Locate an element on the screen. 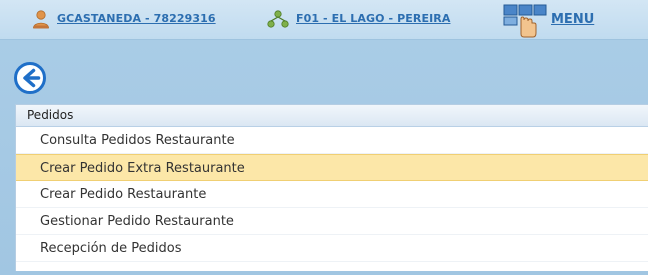 This screenshot has height=275, width=648. branch-link: F01 - EL LAGO - PEREIRA is located at coordinates (373, 18).